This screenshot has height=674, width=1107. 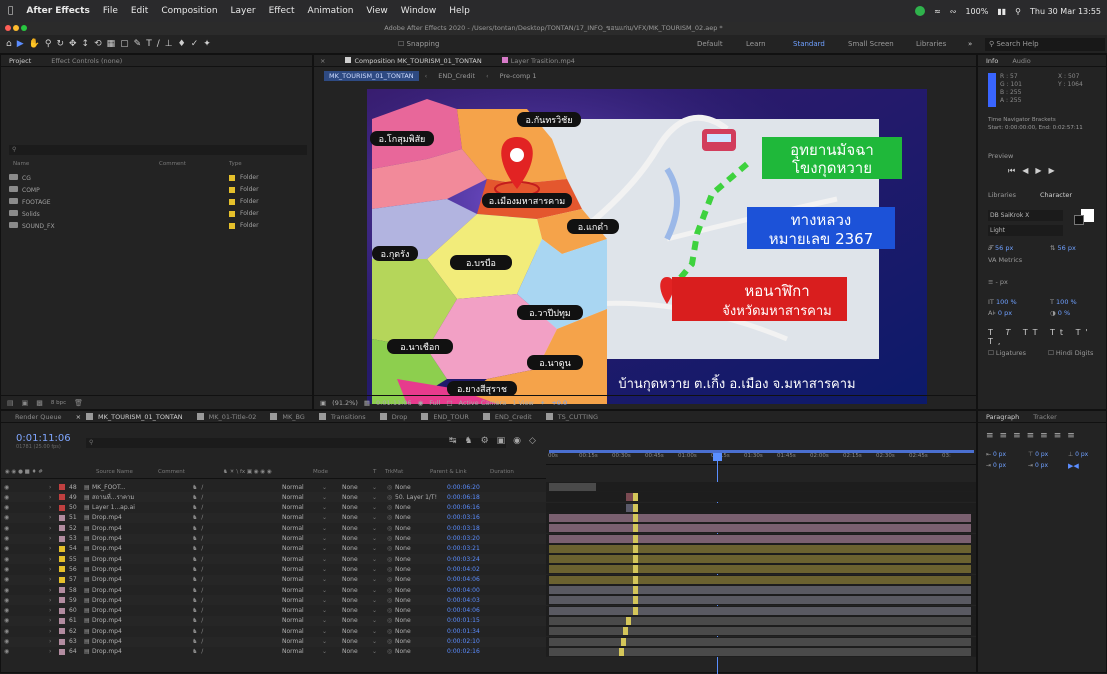 What do you see at coordinates (1007, 353) in the screenshot?
I see `ligatures-checkbox: ☐ Ligatures` at bounding box center [1007, 353].